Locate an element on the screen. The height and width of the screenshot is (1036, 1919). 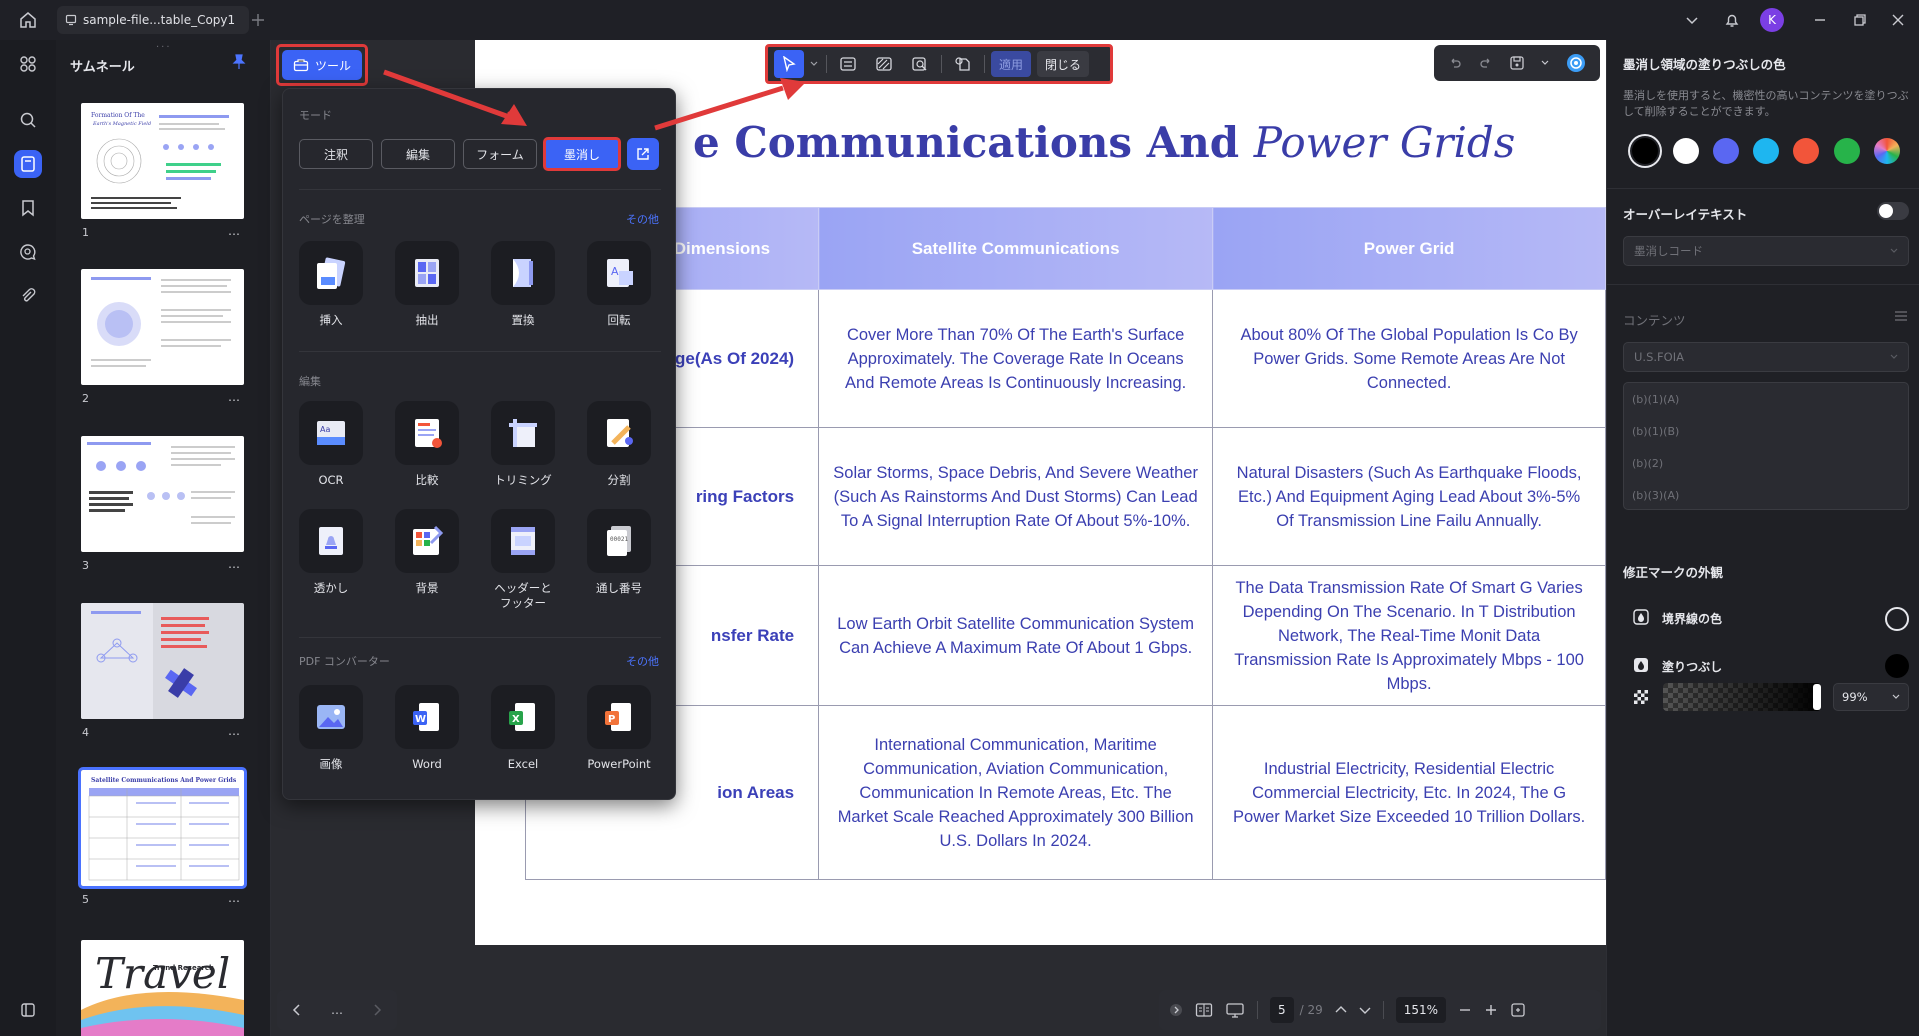
zoom-input: 151% is located at coordinates (1421, 1010).